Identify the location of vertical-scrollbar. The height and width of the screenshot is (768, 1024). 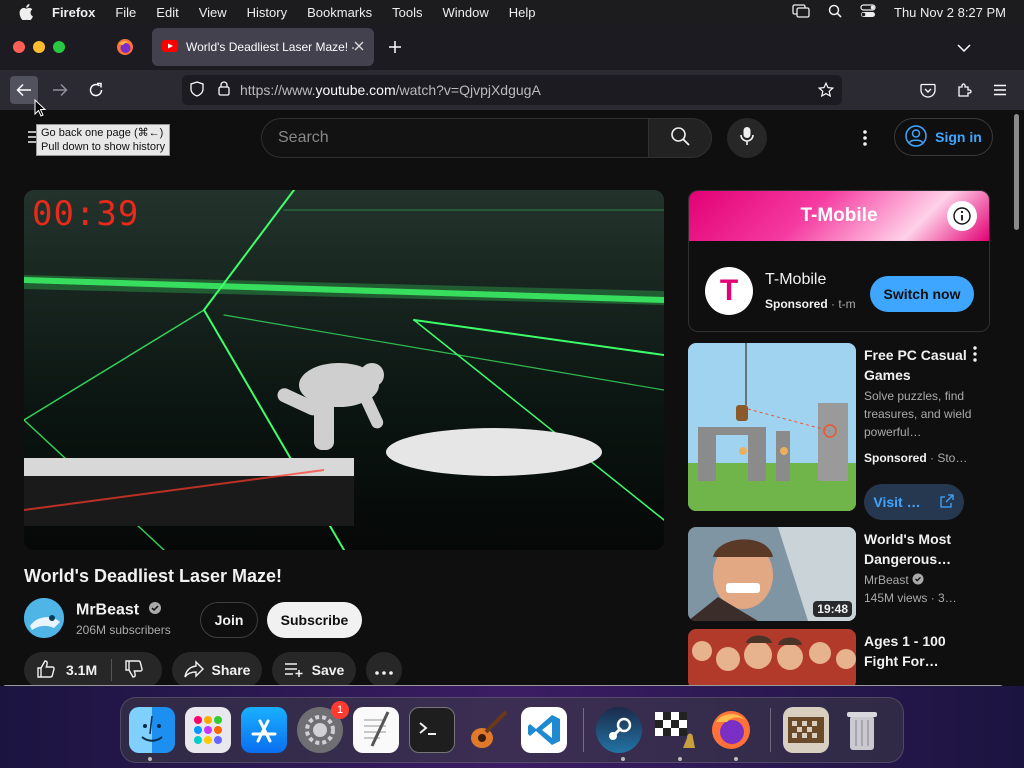
(1016, 398).